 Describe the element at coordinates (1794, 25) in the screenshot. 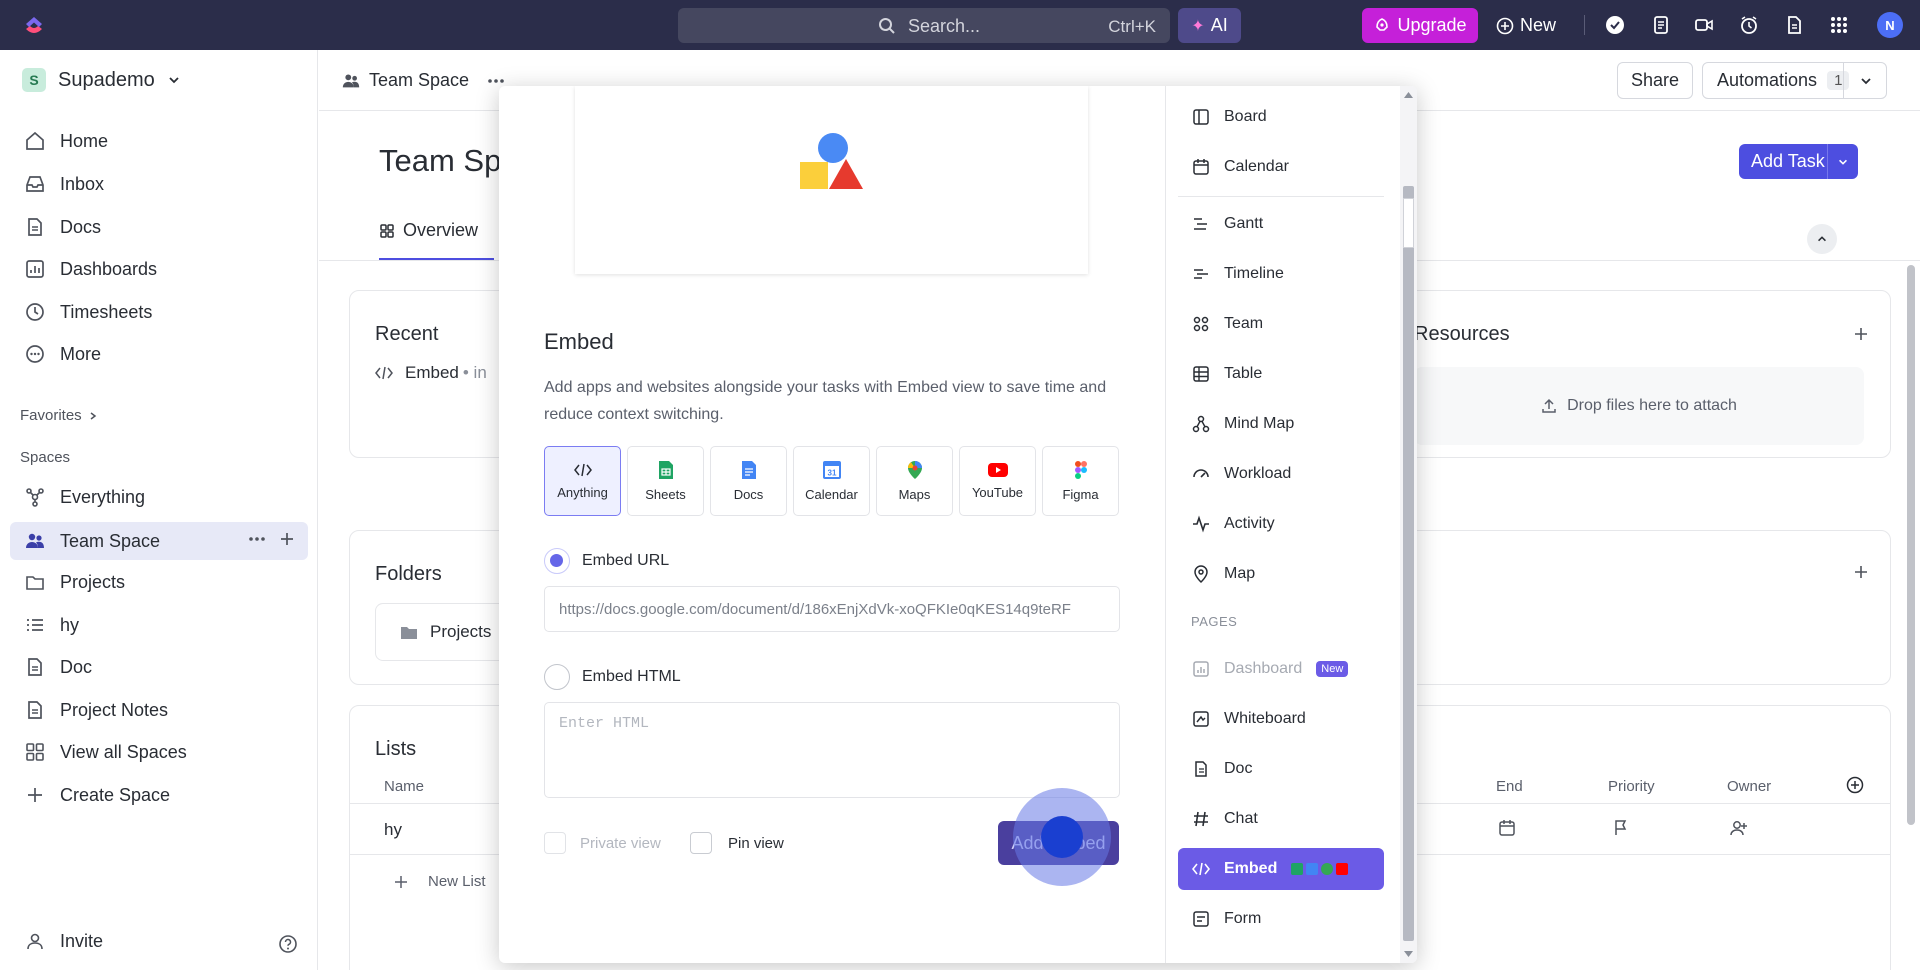

I see `document-icon` at that location.